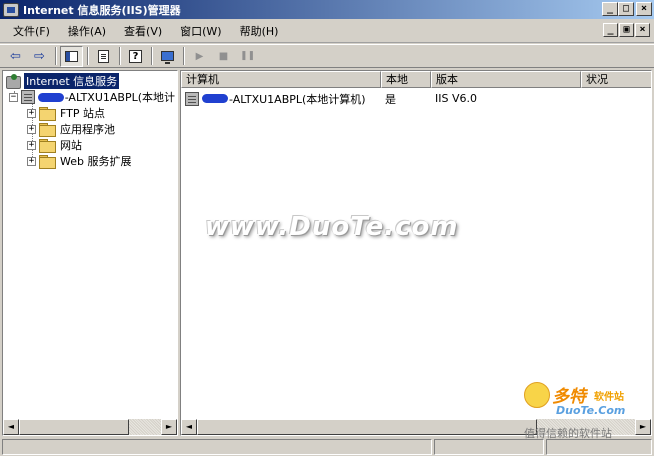 This screenshot has width=654, height=456. I want to click on cell-version: IIS V6.0, so click(456, 98).